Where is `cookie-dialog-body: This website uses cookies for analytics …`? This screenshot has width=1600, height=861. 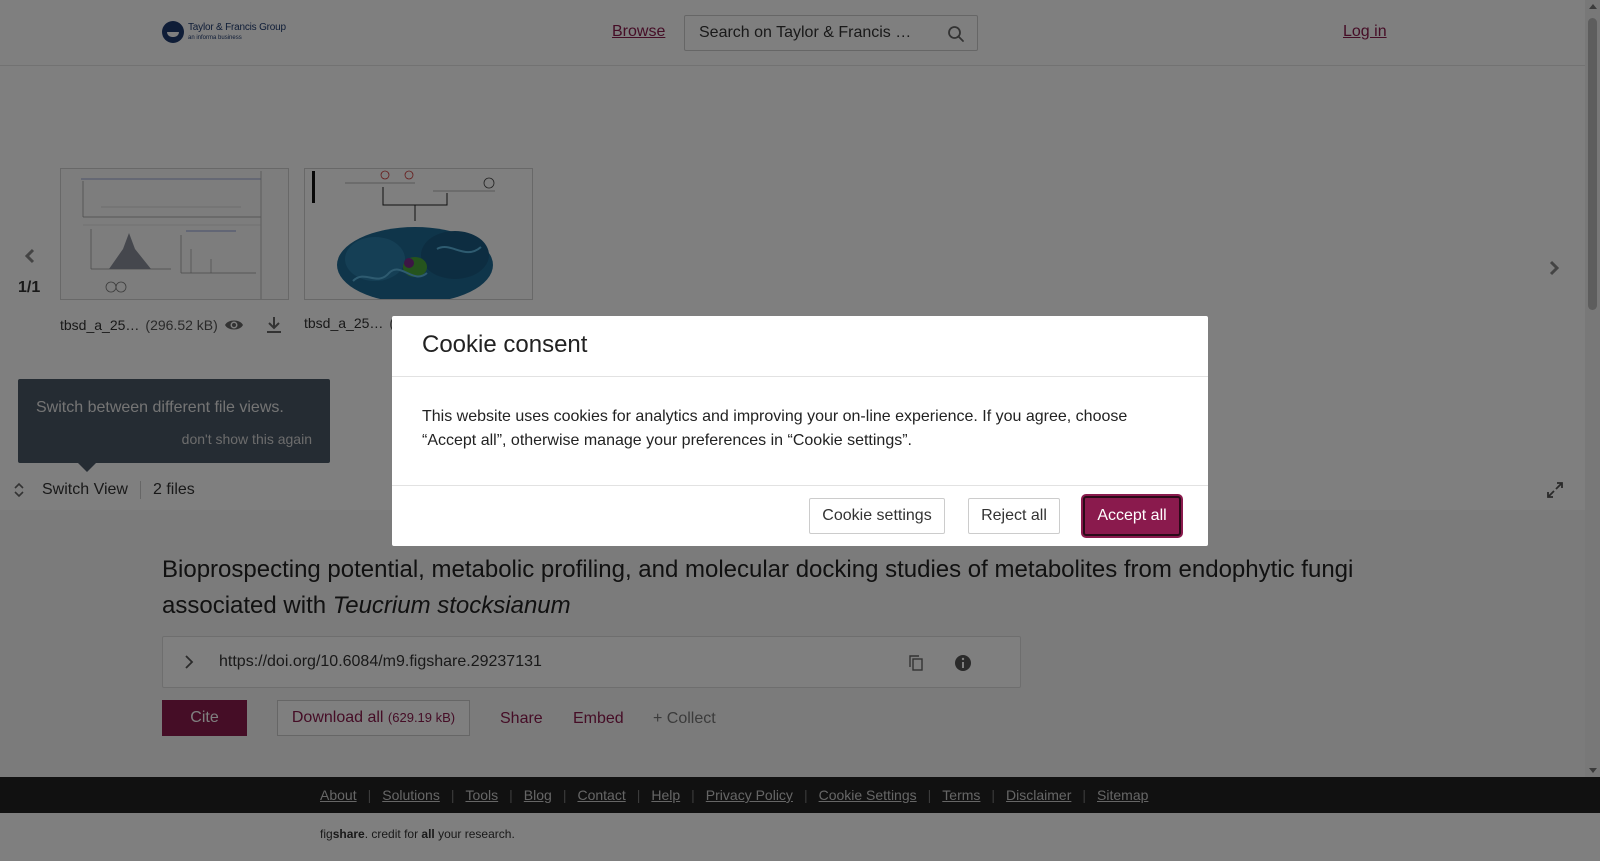 cookie-dialog-body: This website uses cookies for analytics … is located at coordinates (775, 428).